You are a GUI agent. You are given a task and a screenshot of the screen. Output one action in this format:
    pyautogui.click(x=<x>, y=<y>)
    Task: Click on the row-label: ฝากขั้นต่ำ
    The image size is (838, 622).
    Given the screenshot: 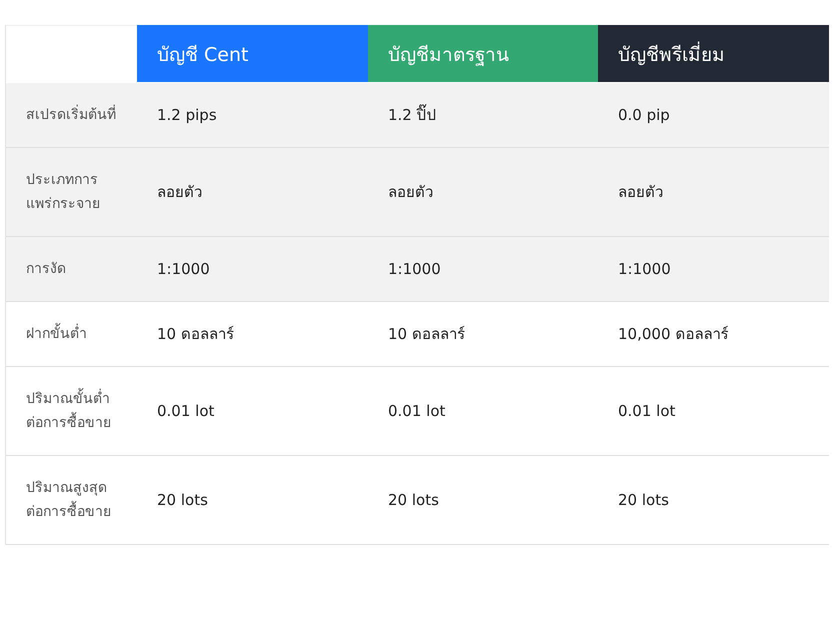 What is the action you would take?
    pyautogui.click(x=71, y=334)
    